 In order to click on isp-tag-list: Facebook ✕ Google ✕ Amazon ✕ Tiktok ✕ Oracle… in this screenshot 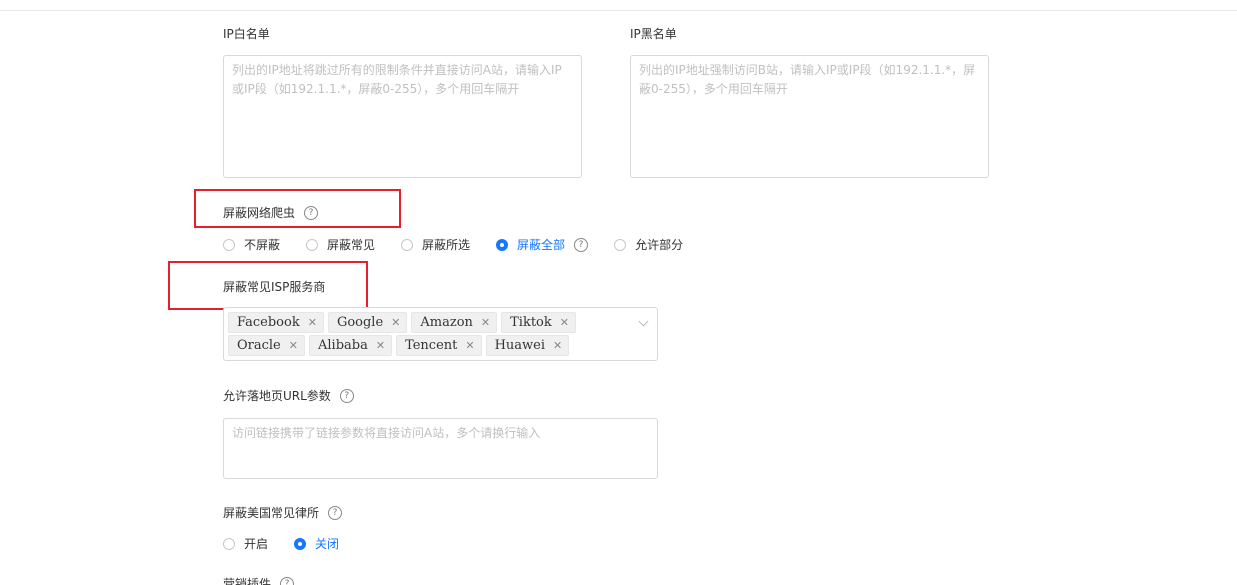, I will do `click(427, 334)`.